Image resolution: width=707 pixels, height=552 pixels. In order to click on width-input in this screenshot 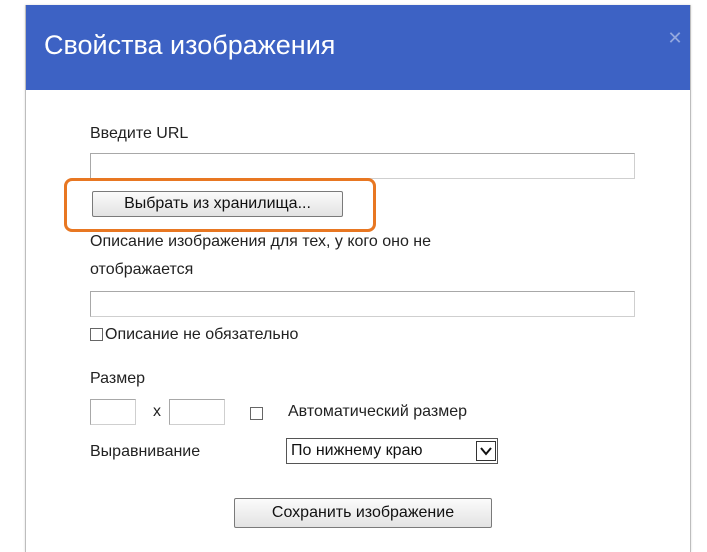, I will do `click(113, 412)`.